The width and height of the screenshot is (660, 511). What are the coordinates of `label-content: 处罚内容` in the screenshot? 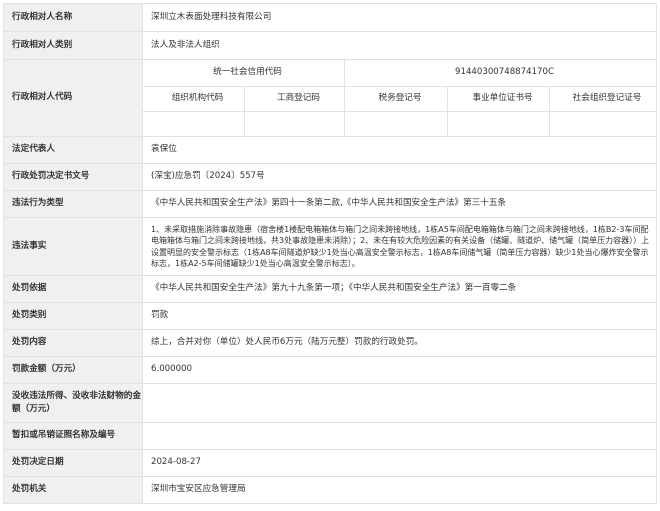 It's located at (73, 343).